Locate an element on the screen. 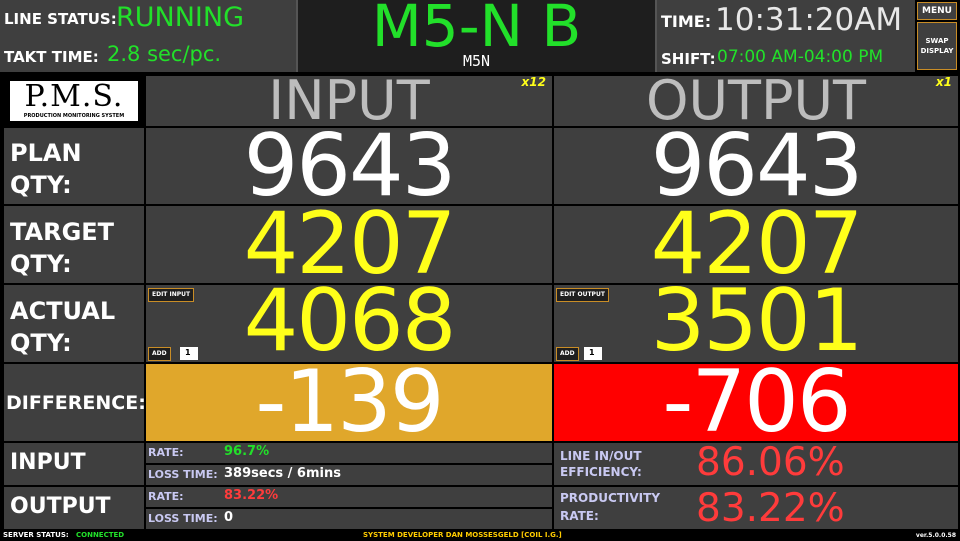 Image resolution: width=960 pixels, height=541 pixels. target-input-value: 4207 is located at coordinates (350, 244).